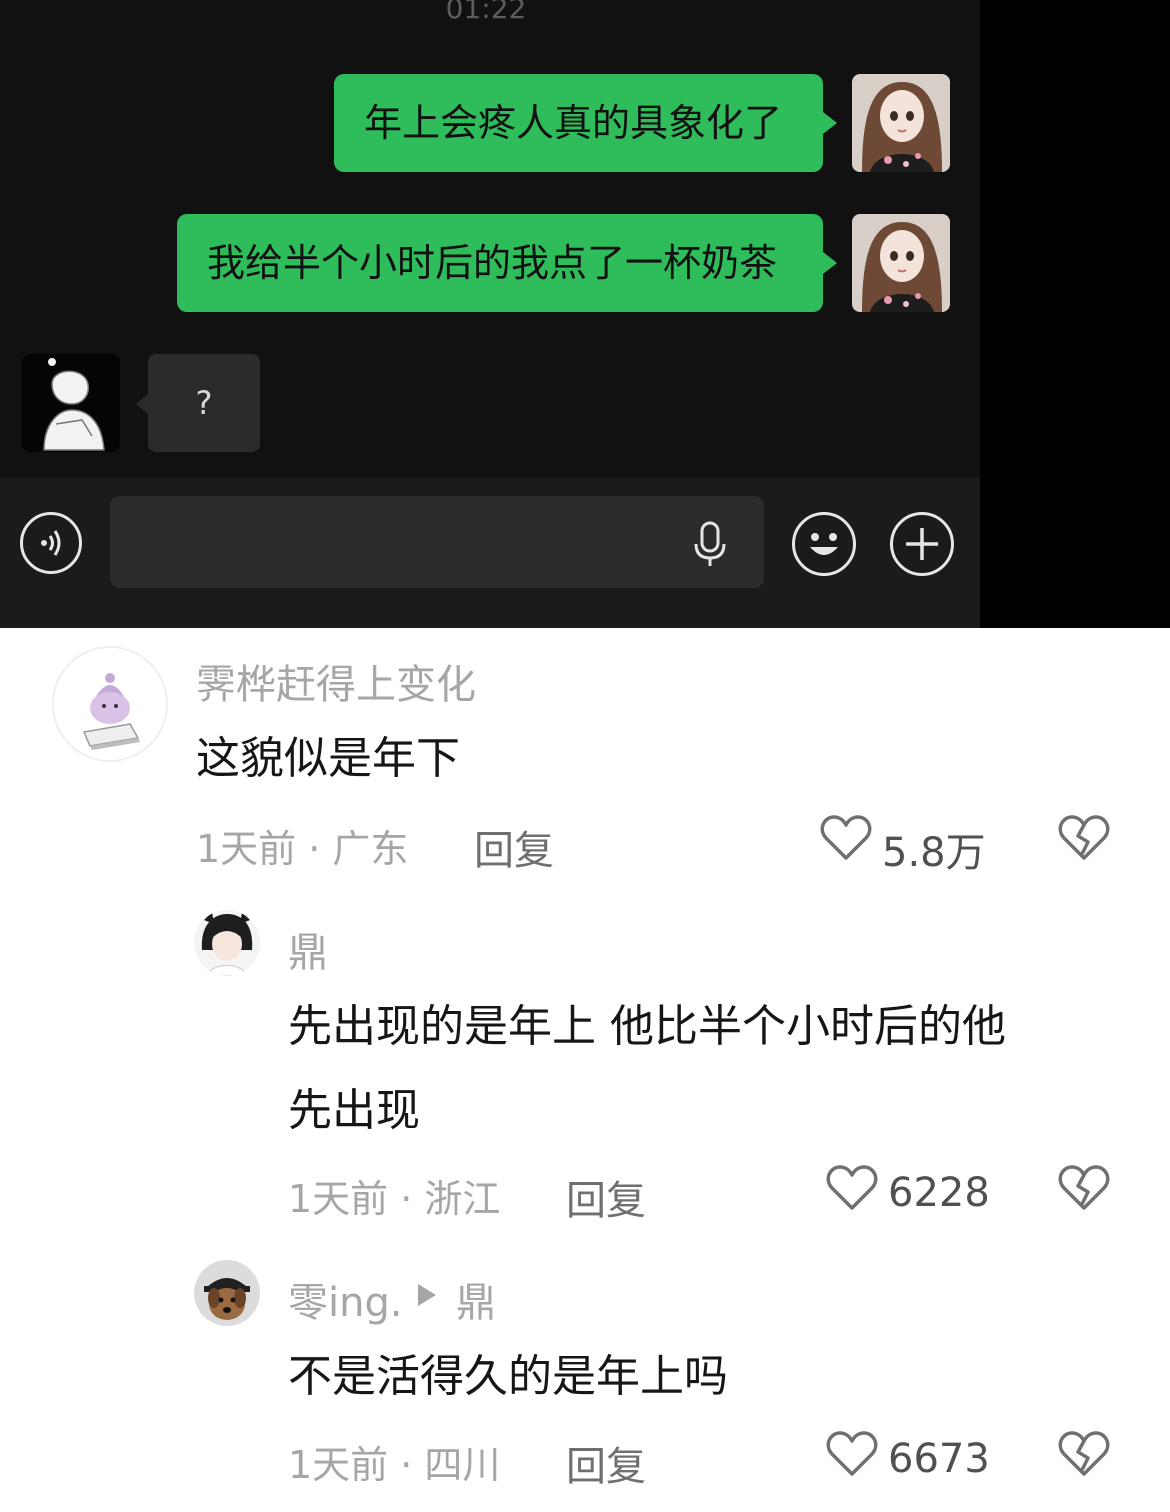 The height and width of the screenshot is (1512, 1170). What do you see at coordinates (394, 1465) in the screenshot?
I see `comment-time-location: 1天前 · 四川` at bounding box center [394, 1465].